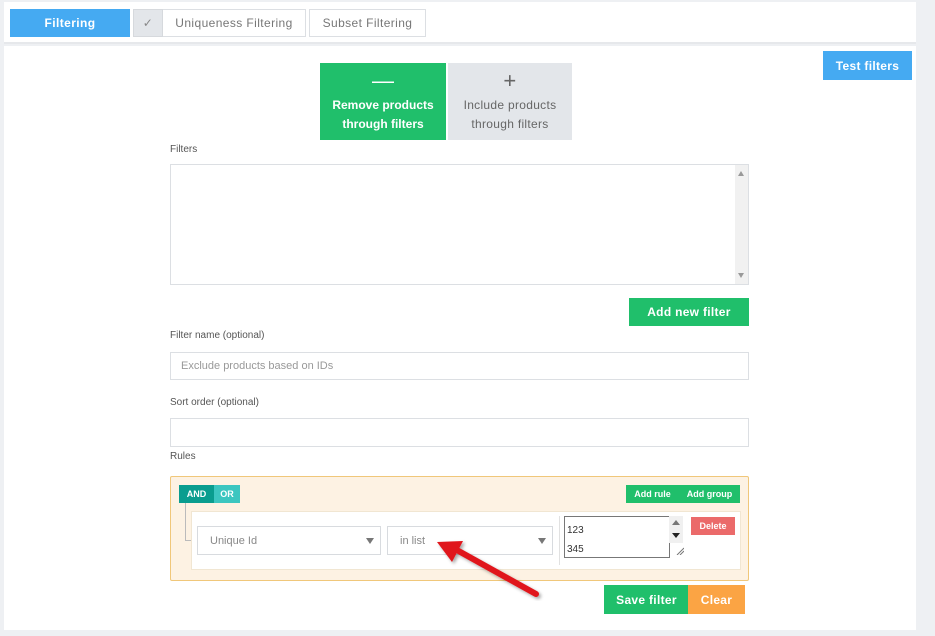 This screenshot has width=935, height=636. I want to click on plus-icon: +, so click(510, 80).